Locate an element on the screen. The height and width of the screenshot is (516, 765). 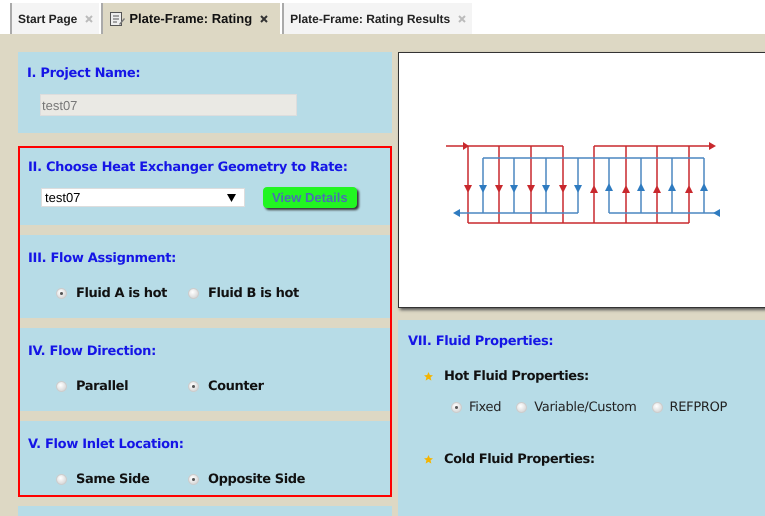
section-title: I. Project Name: is located at coordinates (84, 73).